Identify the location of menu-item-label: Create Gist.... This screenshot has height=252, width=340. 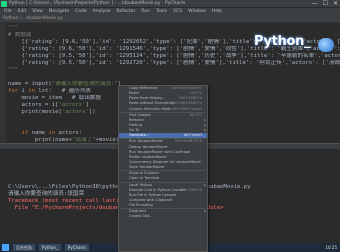
(141, 216).